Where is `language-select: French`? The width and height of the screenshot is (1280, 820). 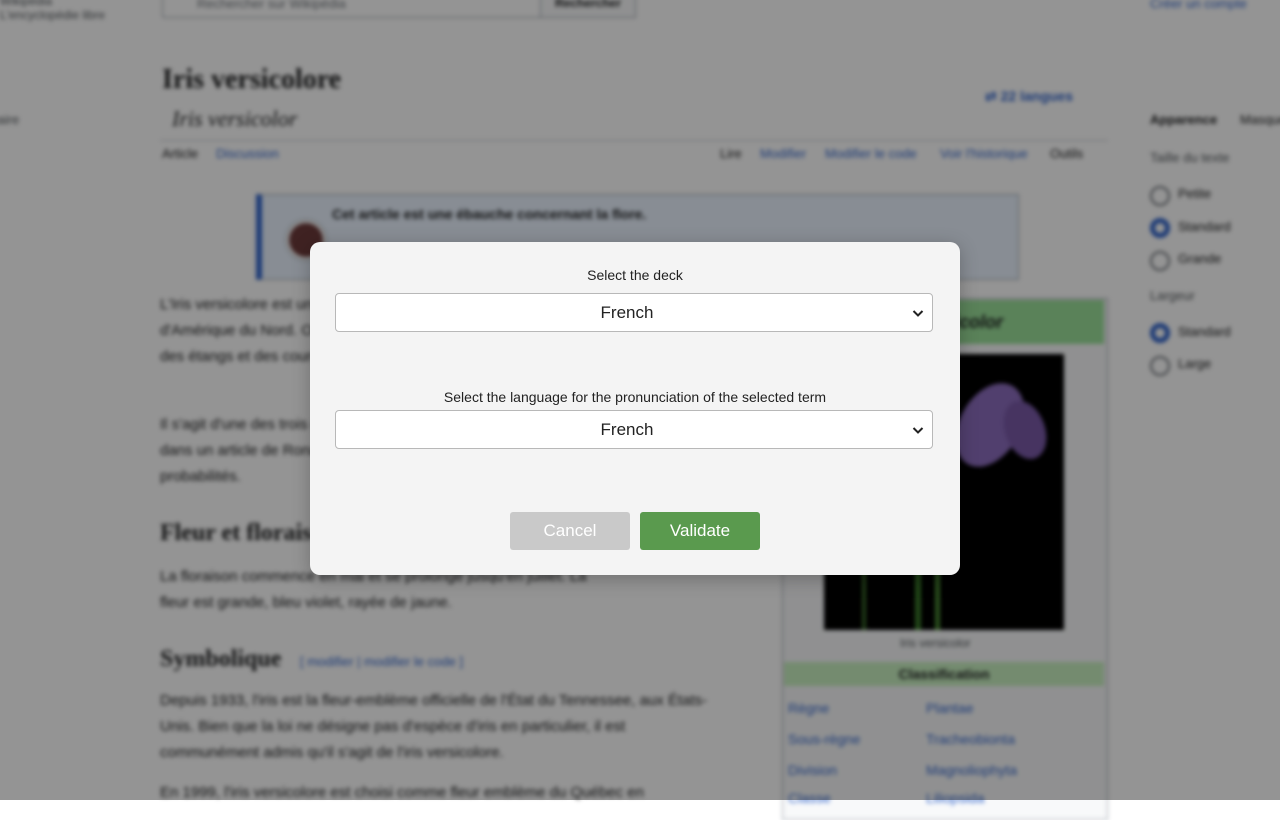
language-select: French is located at coordinates (634, 429).